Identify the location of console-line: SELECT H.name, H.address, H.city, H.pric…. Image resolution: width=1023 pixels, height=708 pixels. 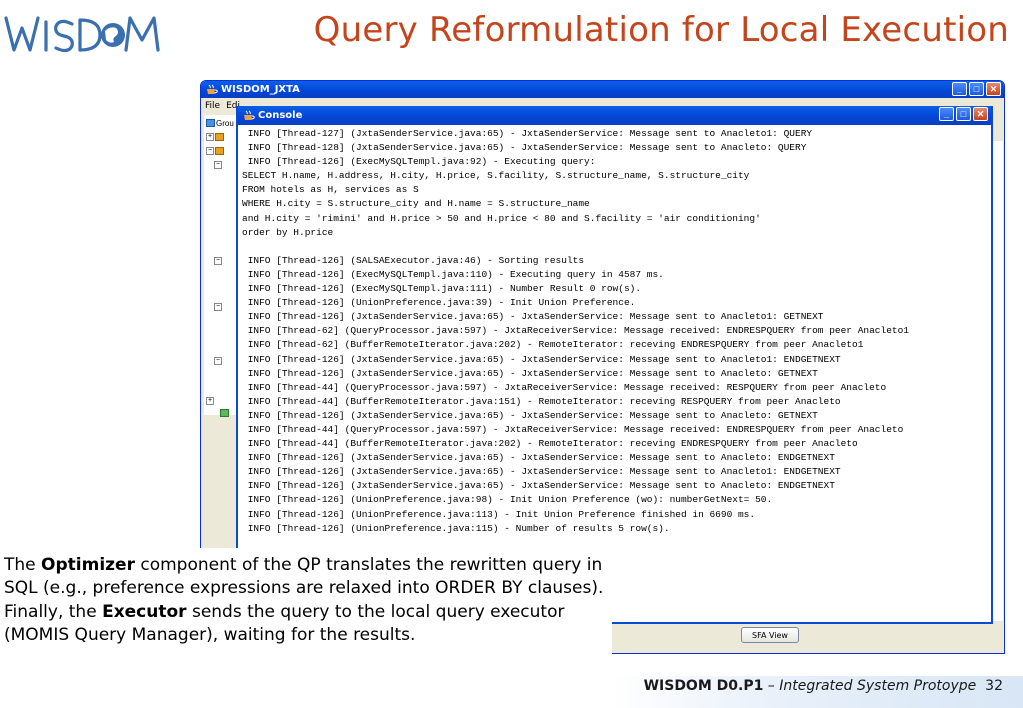
(496, 176).